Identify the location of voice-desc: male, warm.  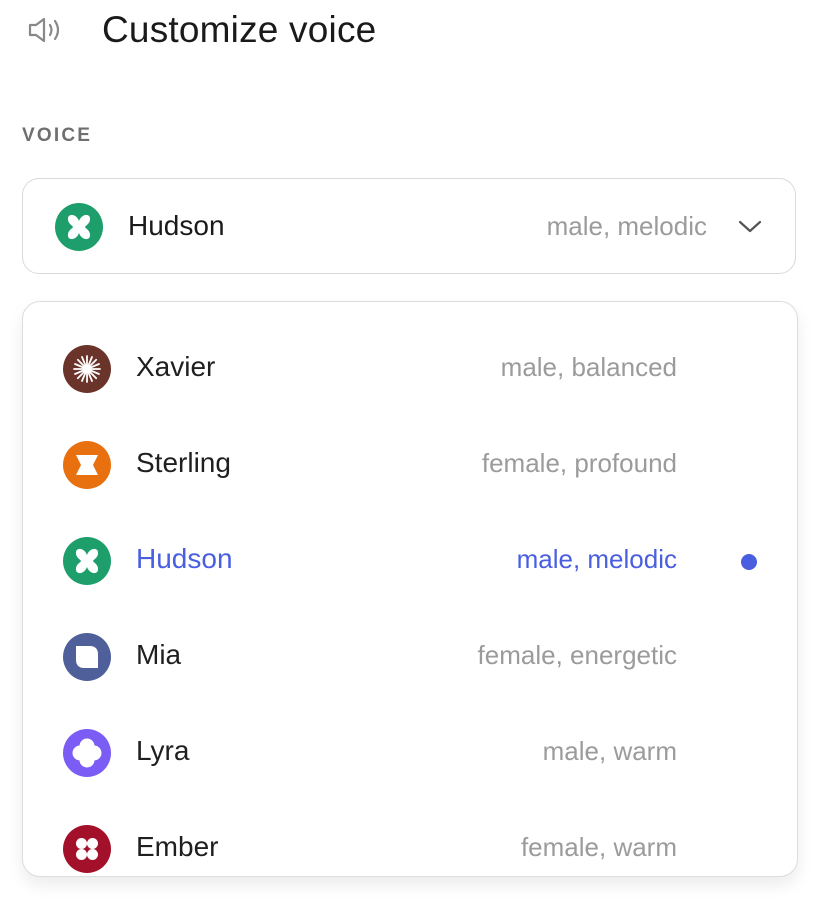
(609, 751).